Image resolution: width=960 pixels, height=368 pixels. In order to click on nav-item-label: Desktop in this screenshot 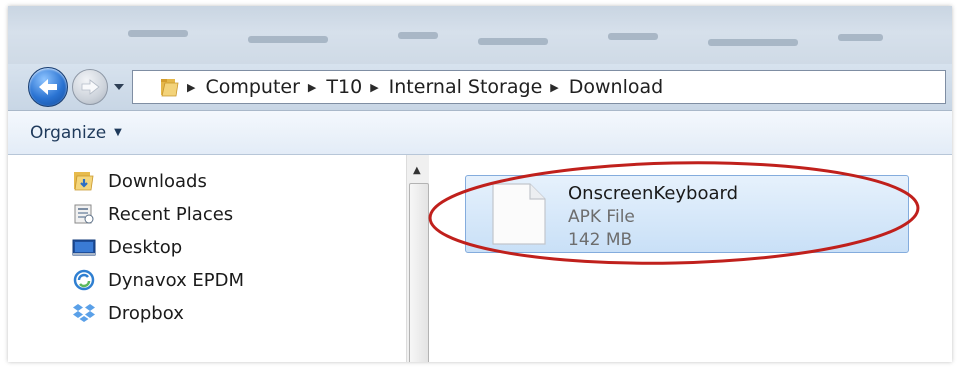, I will do `click(145, 247)`.